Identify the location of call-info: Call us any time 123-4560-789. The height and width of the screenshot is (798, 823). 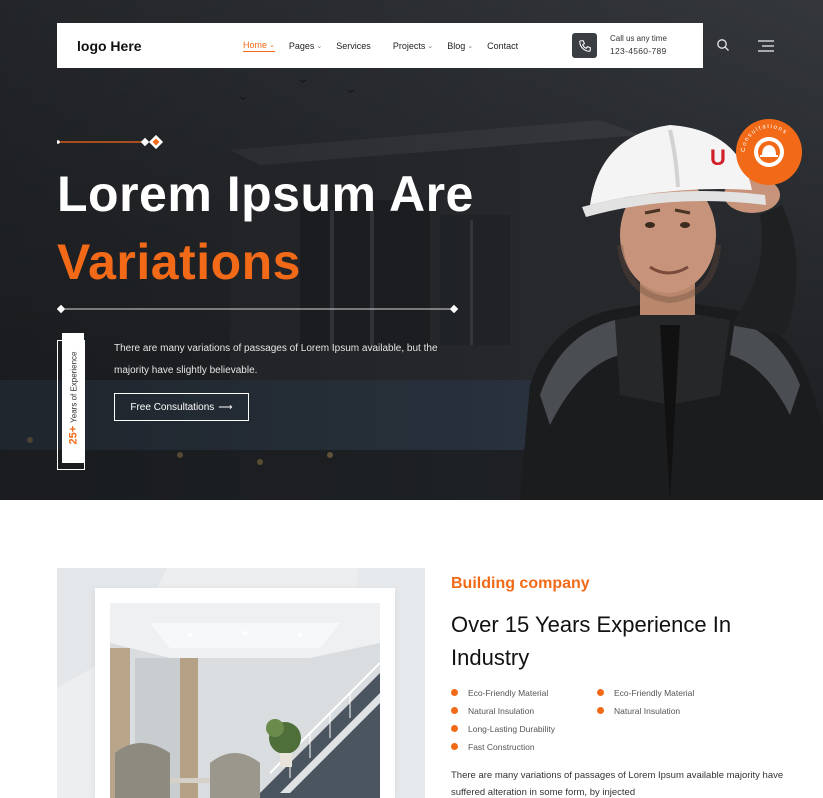
(638, 45).